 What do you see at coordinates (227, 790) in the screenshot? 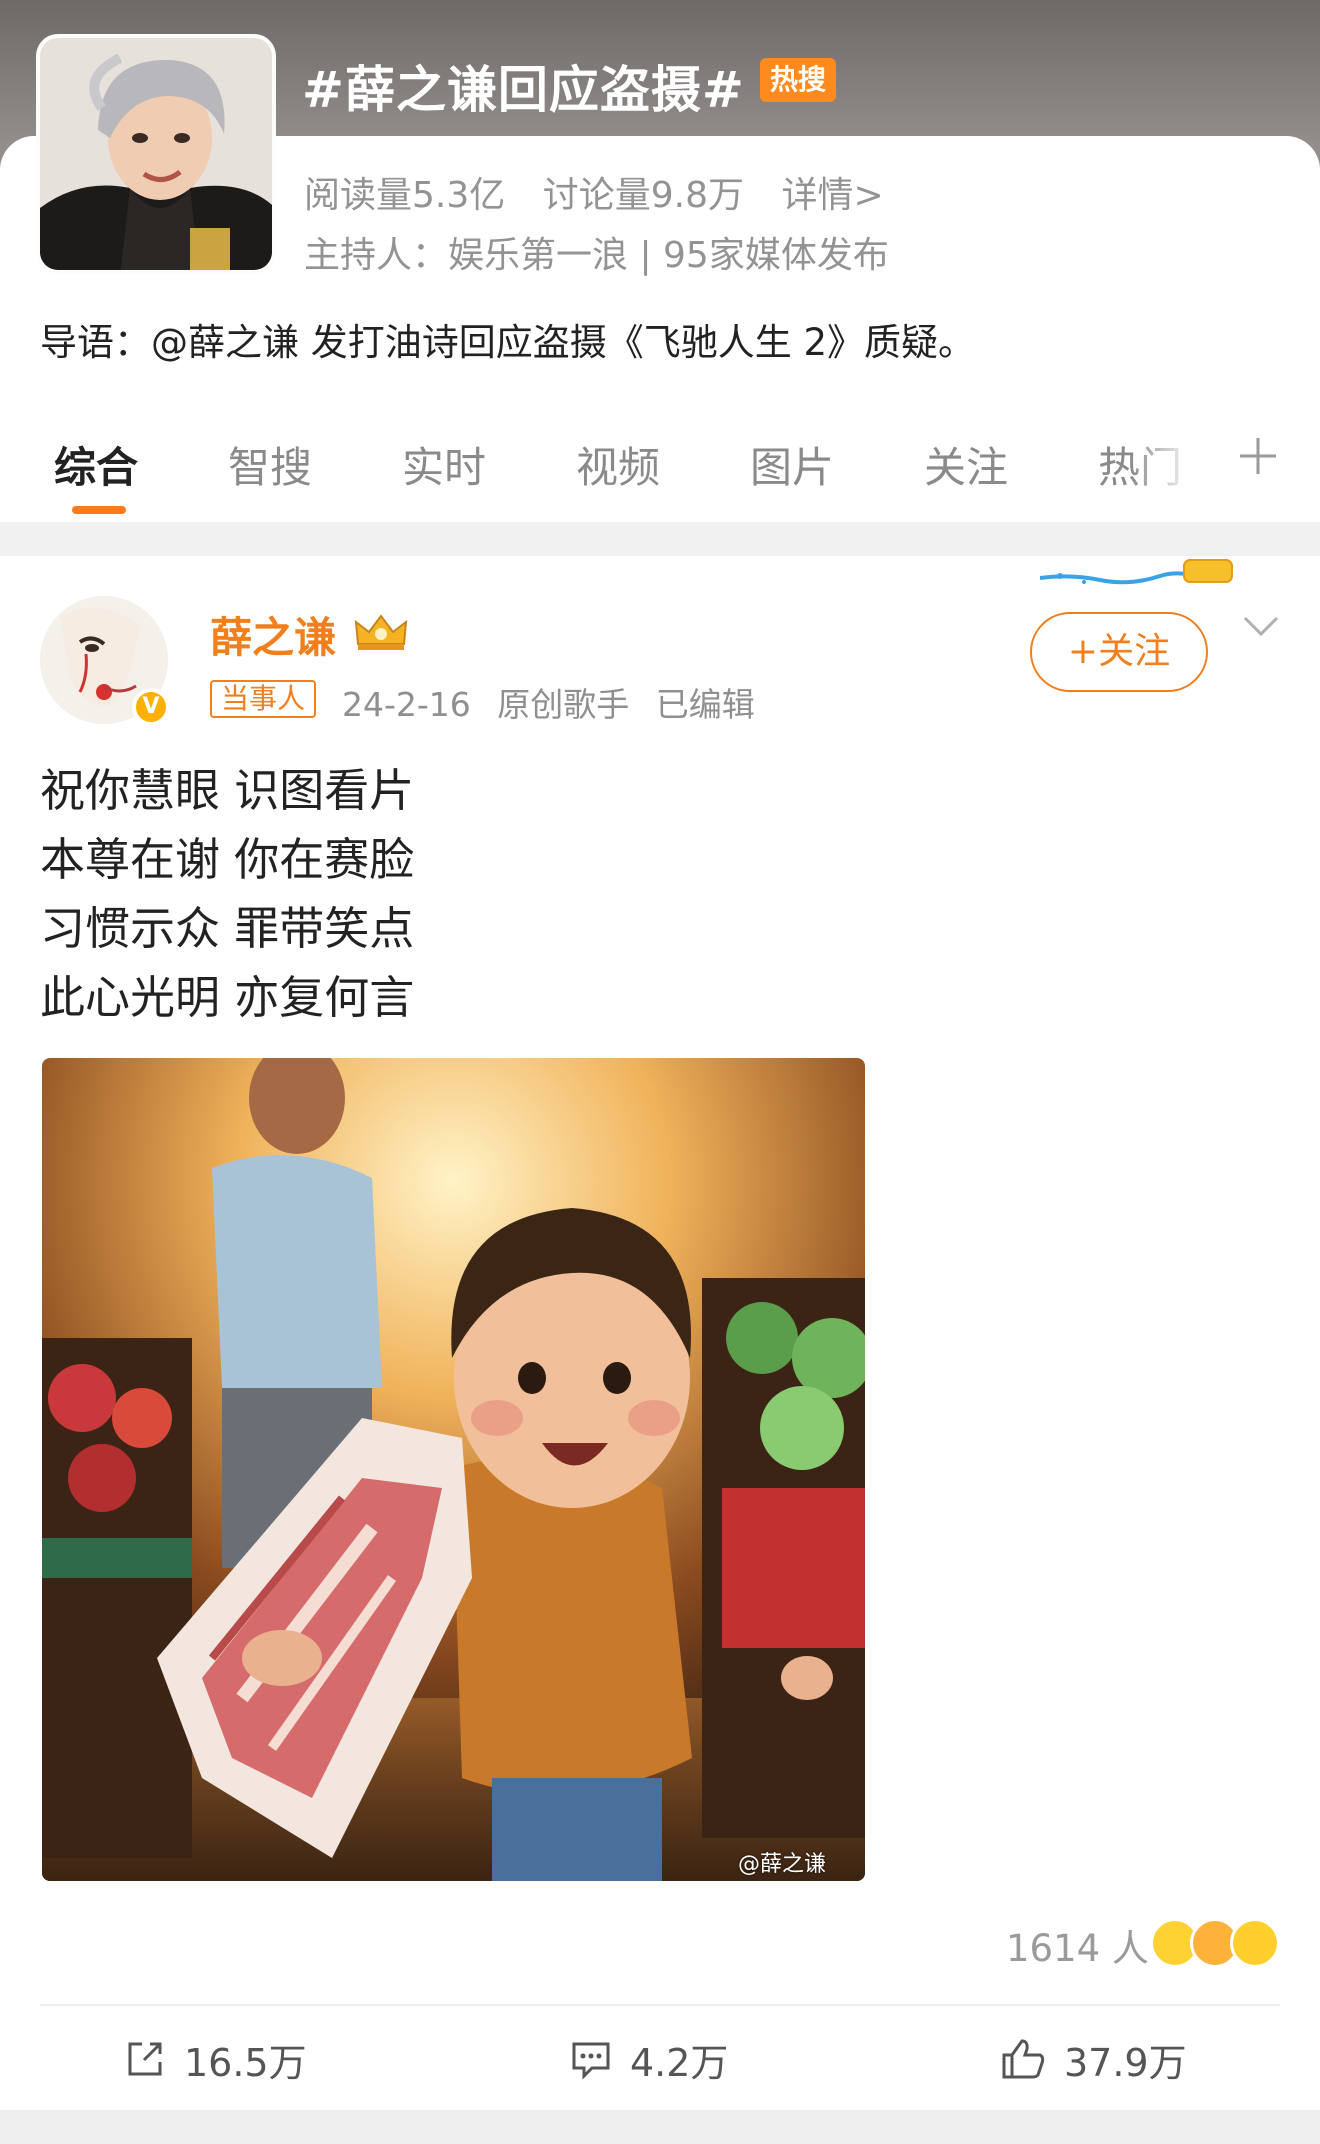
I see `poem-line: 祝你慧眼 识图看片` at bounding box center [227, 790].